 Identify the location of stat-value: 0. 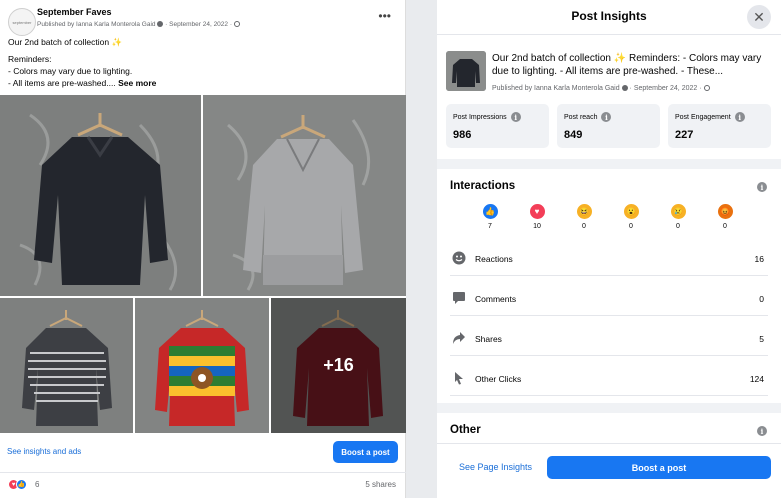
(761, 299).